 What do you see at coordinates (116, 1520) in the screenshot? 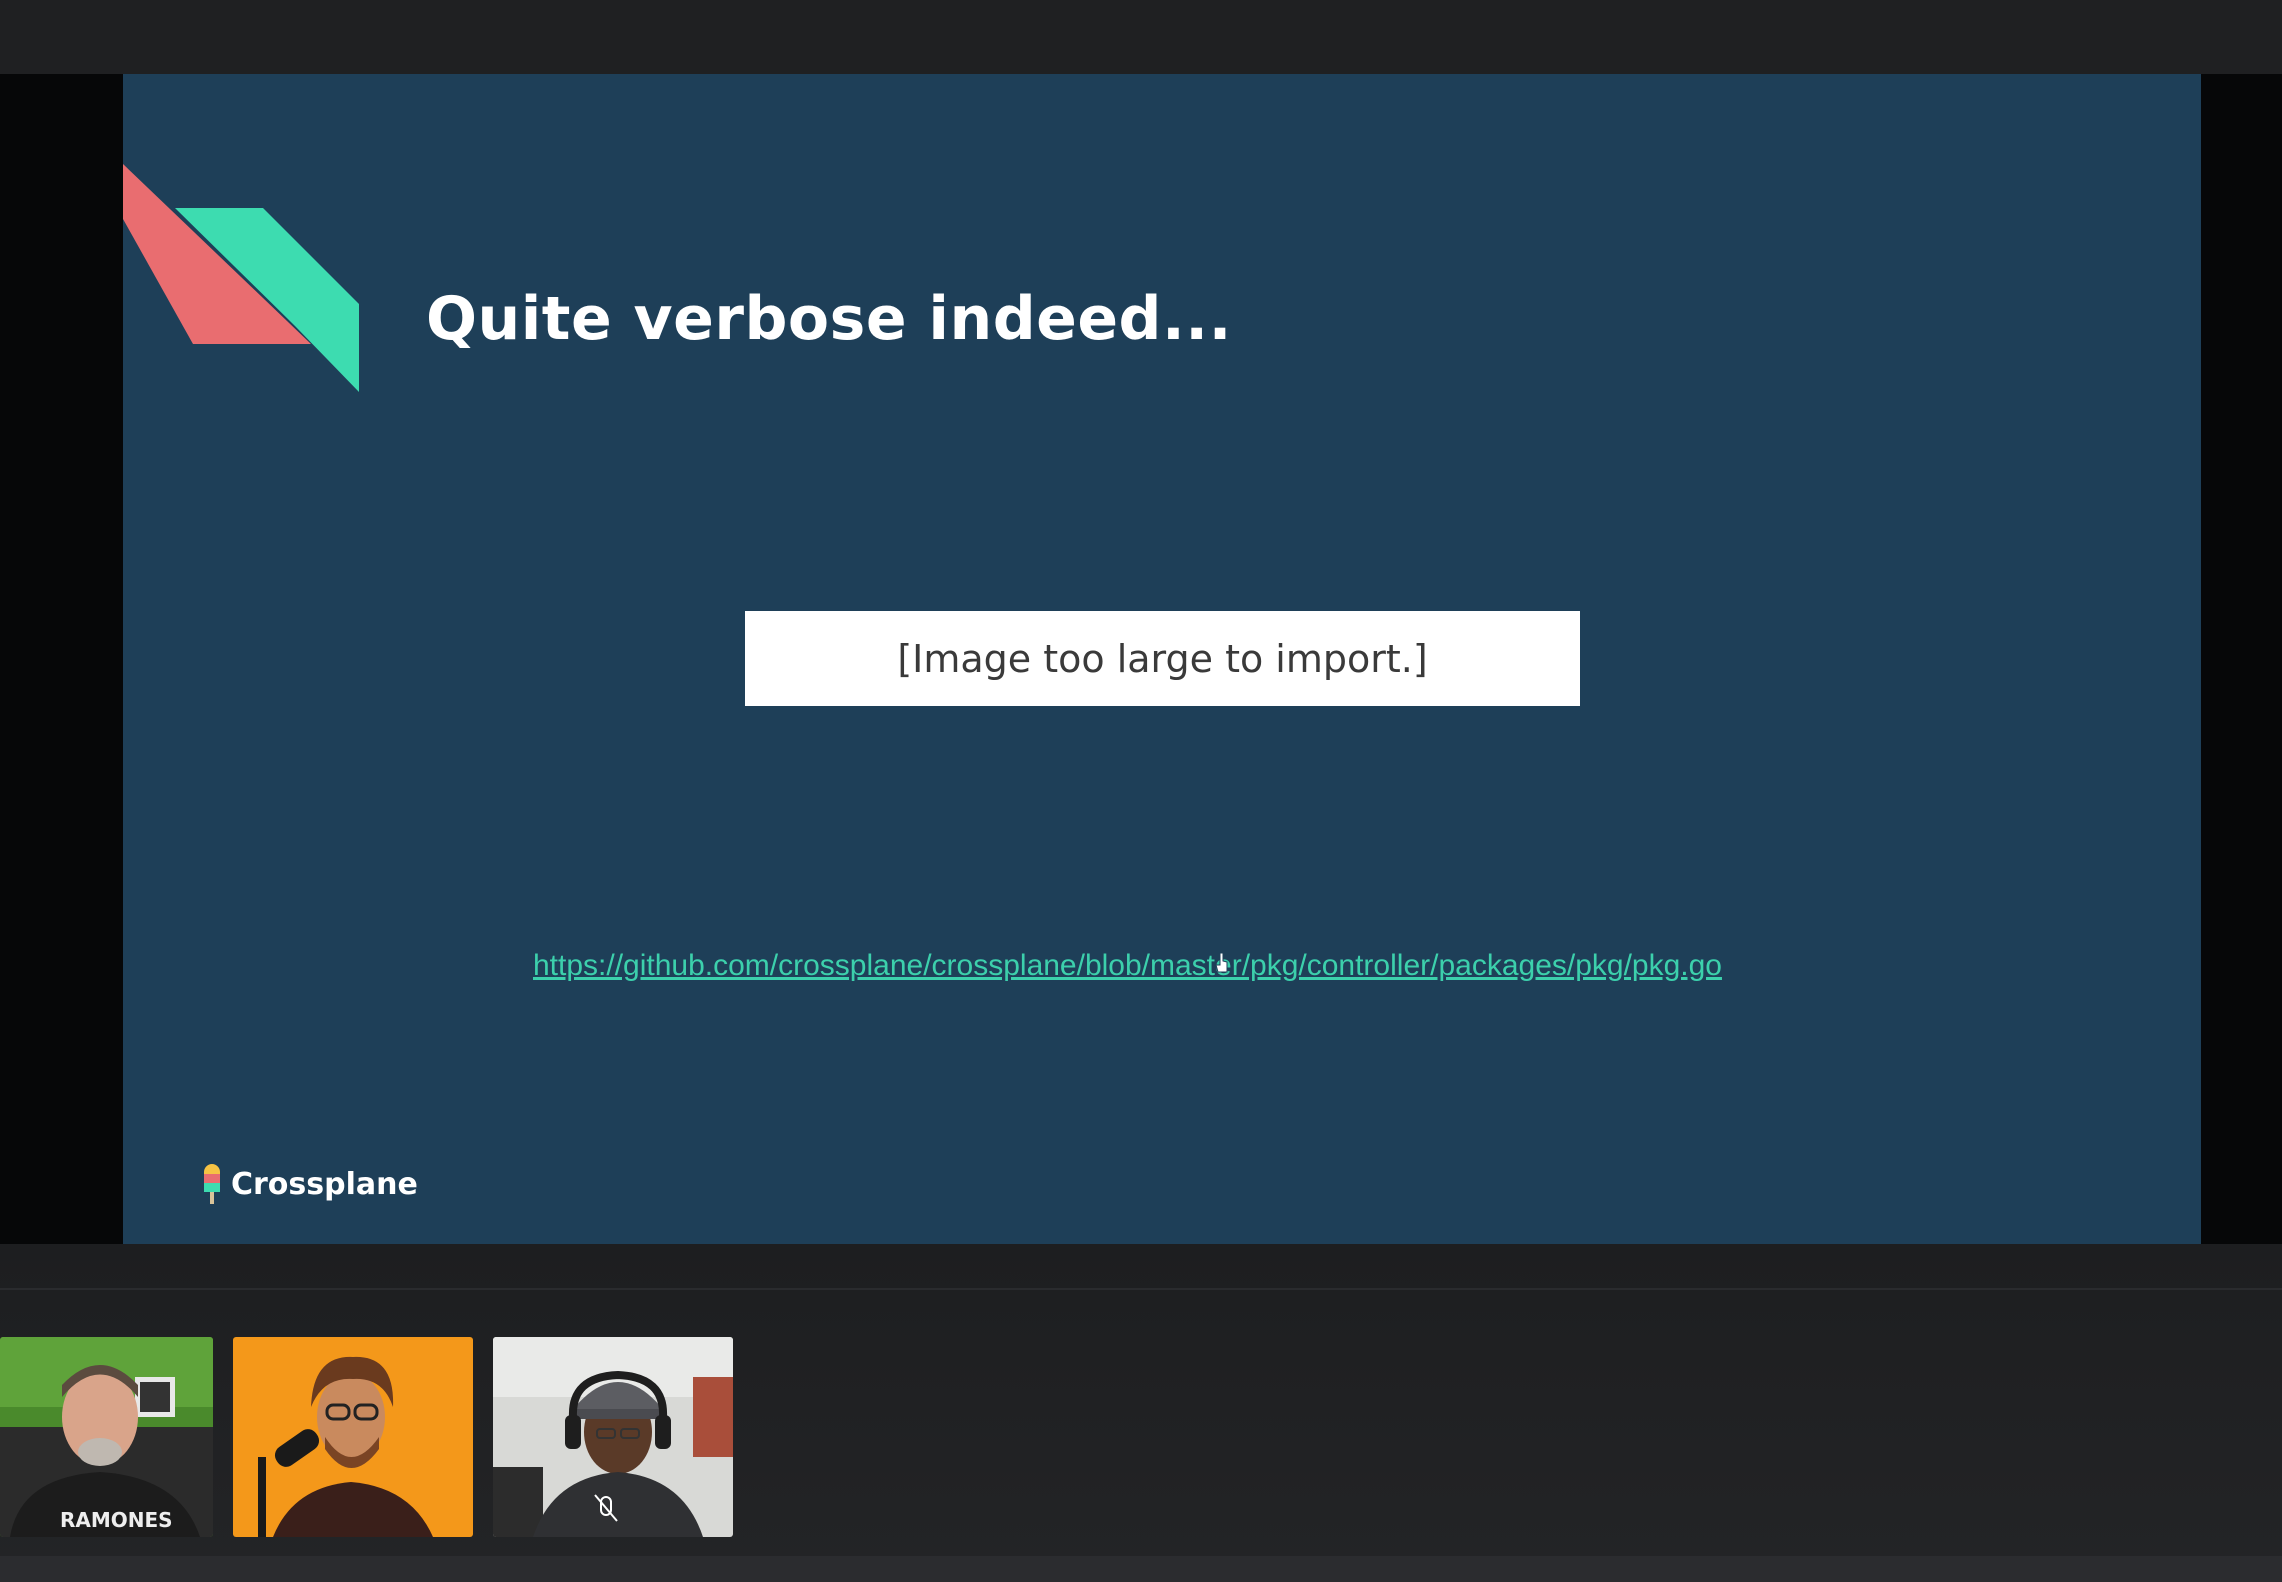
I see `svg-text: RAMONES` at bounding box center [116, 1520].